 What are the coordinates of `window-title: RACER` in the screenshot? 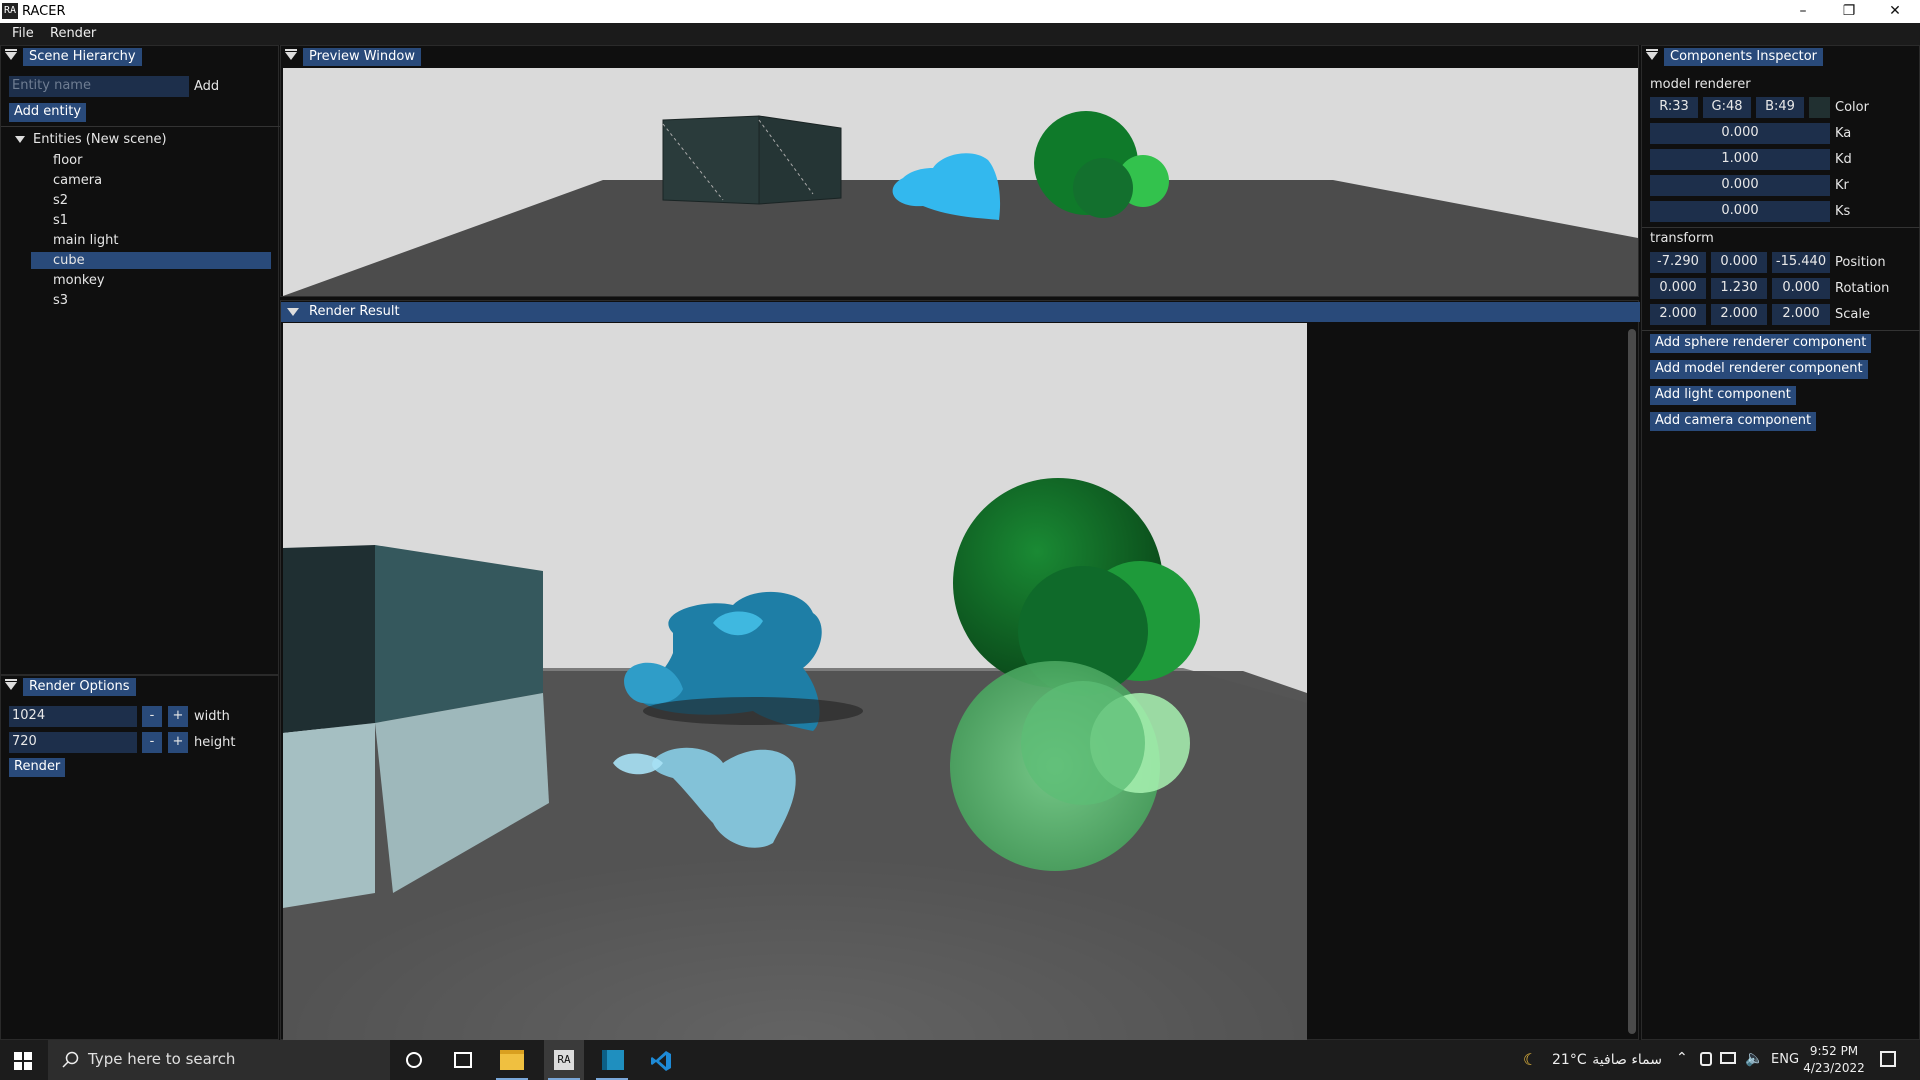 It's located at (44, 11).